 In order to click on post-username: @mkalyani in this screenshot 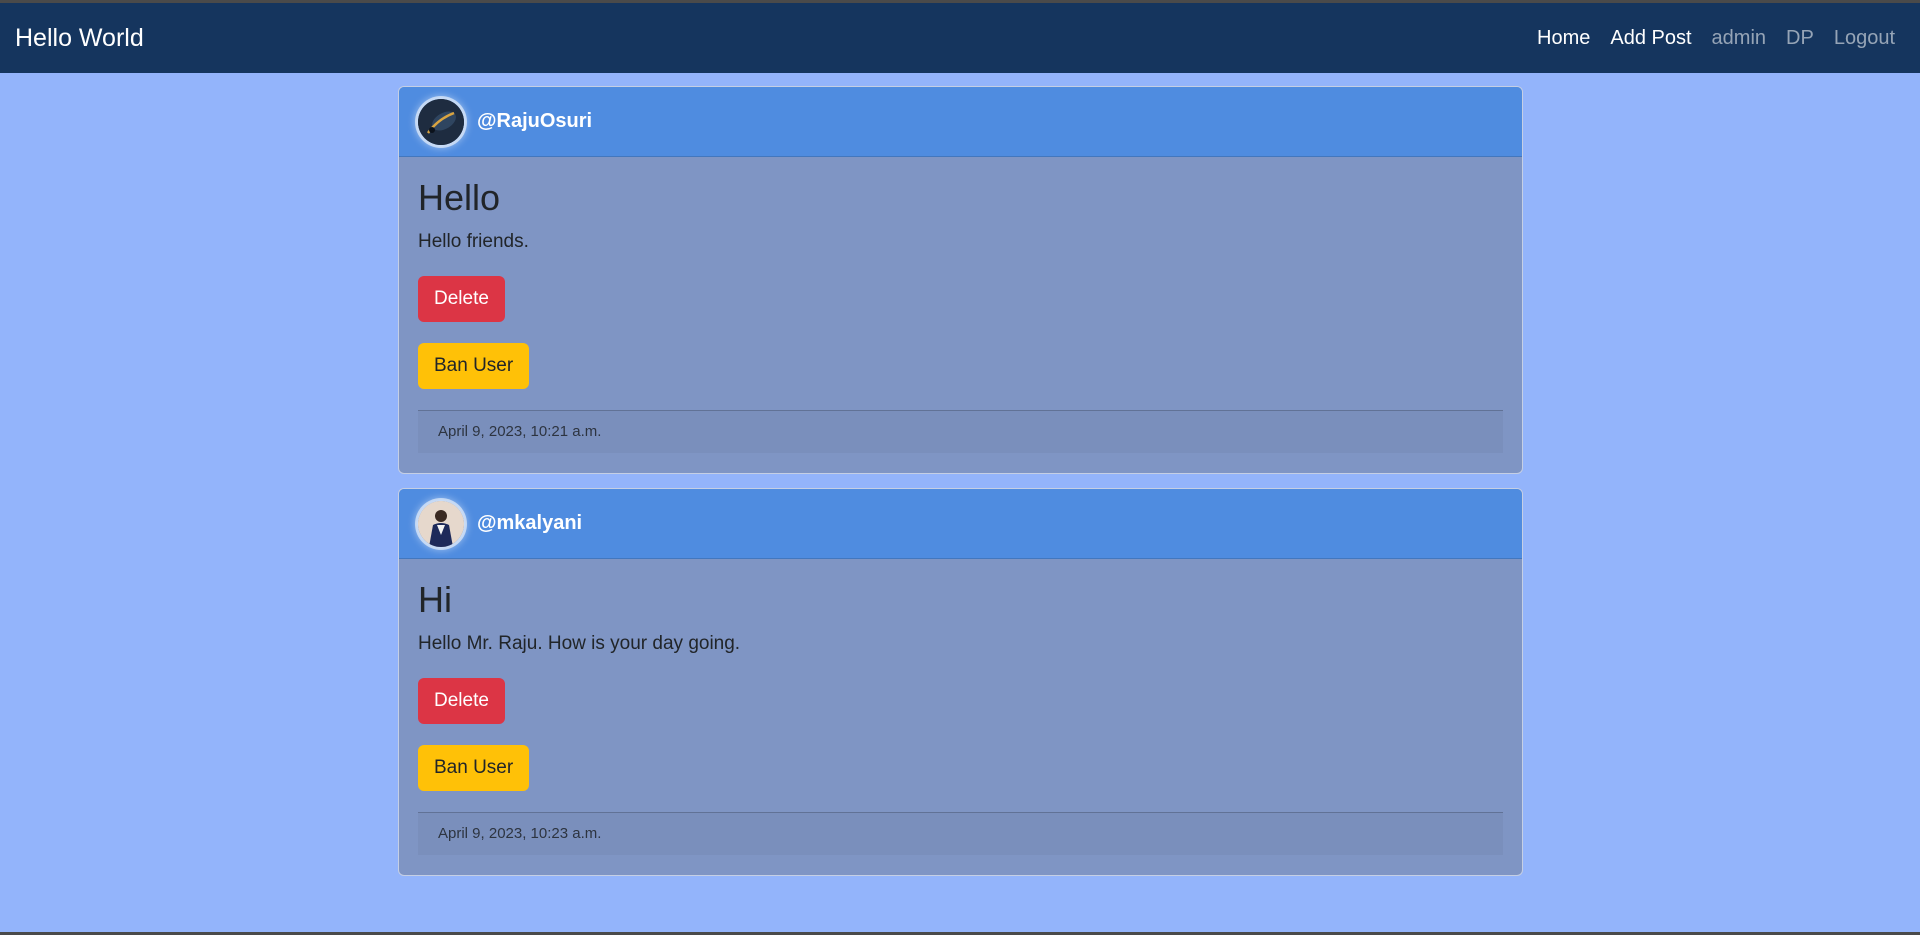, I will do `click(529, 523)`.